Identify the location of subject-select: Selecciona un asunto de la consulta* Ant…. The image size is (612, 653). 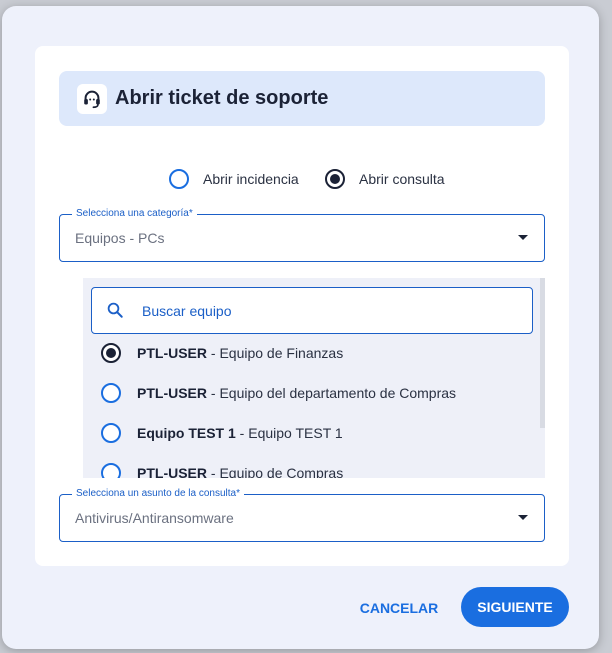
(302, 515).